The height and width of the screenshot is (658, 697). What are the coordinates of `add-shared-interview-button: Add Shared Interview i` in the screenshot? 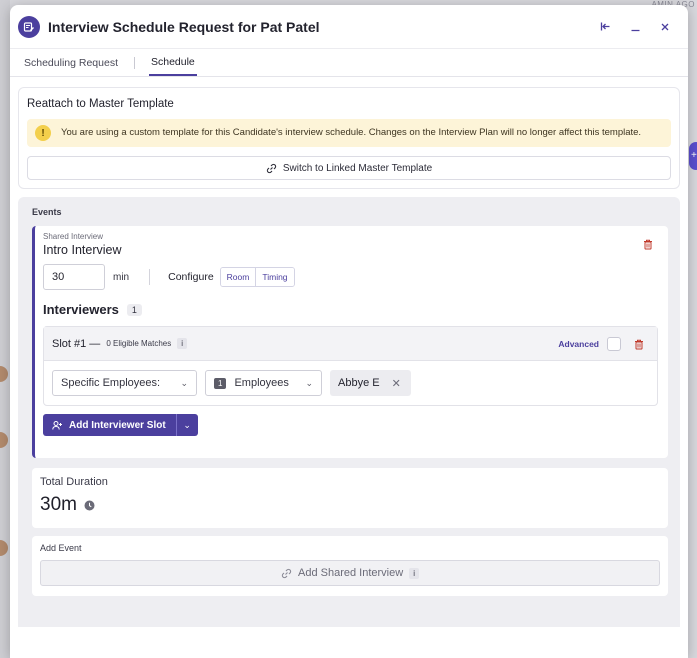 It's located at (350, 573).